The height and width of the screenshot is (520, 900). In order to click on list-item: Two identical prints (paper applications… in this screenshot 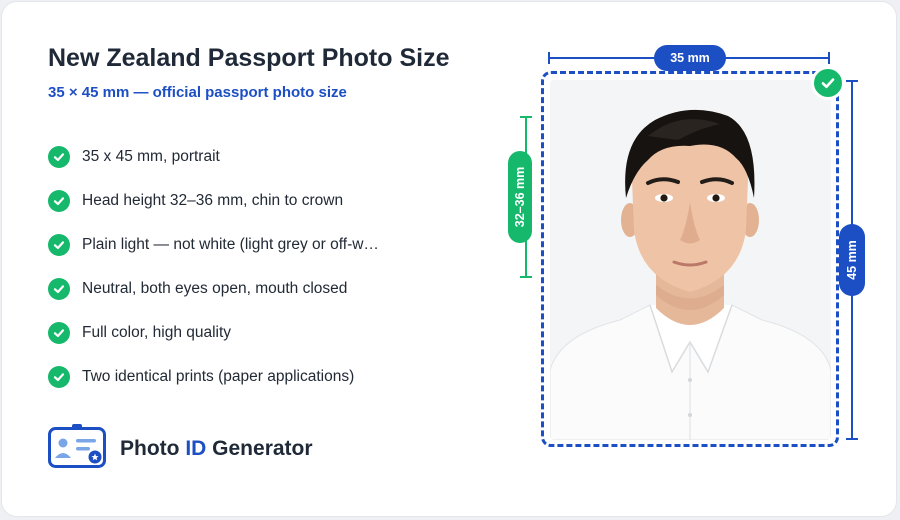, I will do `click(223, 388)`.